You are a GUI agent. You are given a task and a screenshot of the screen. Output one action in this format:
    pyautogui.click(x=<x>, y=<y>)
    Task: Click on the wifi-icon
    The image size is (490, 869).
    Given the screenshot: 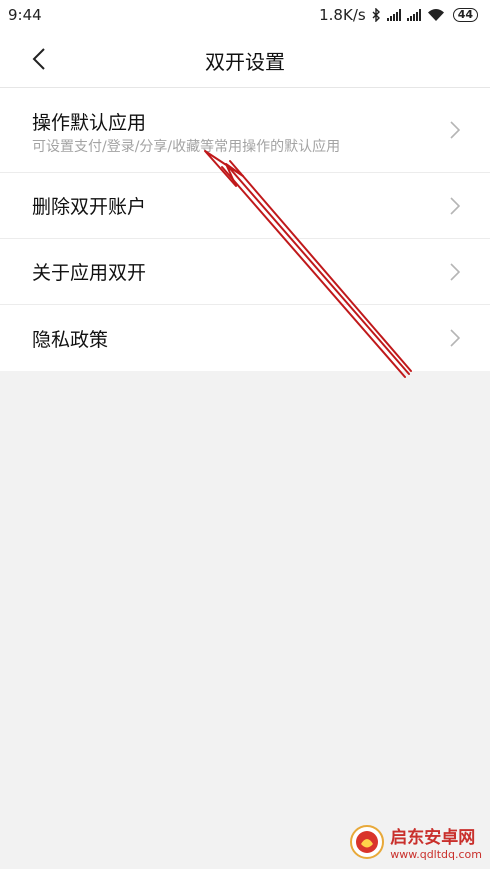 What is the action you would take?
    pyautogui.click(x=435, y=14)
    